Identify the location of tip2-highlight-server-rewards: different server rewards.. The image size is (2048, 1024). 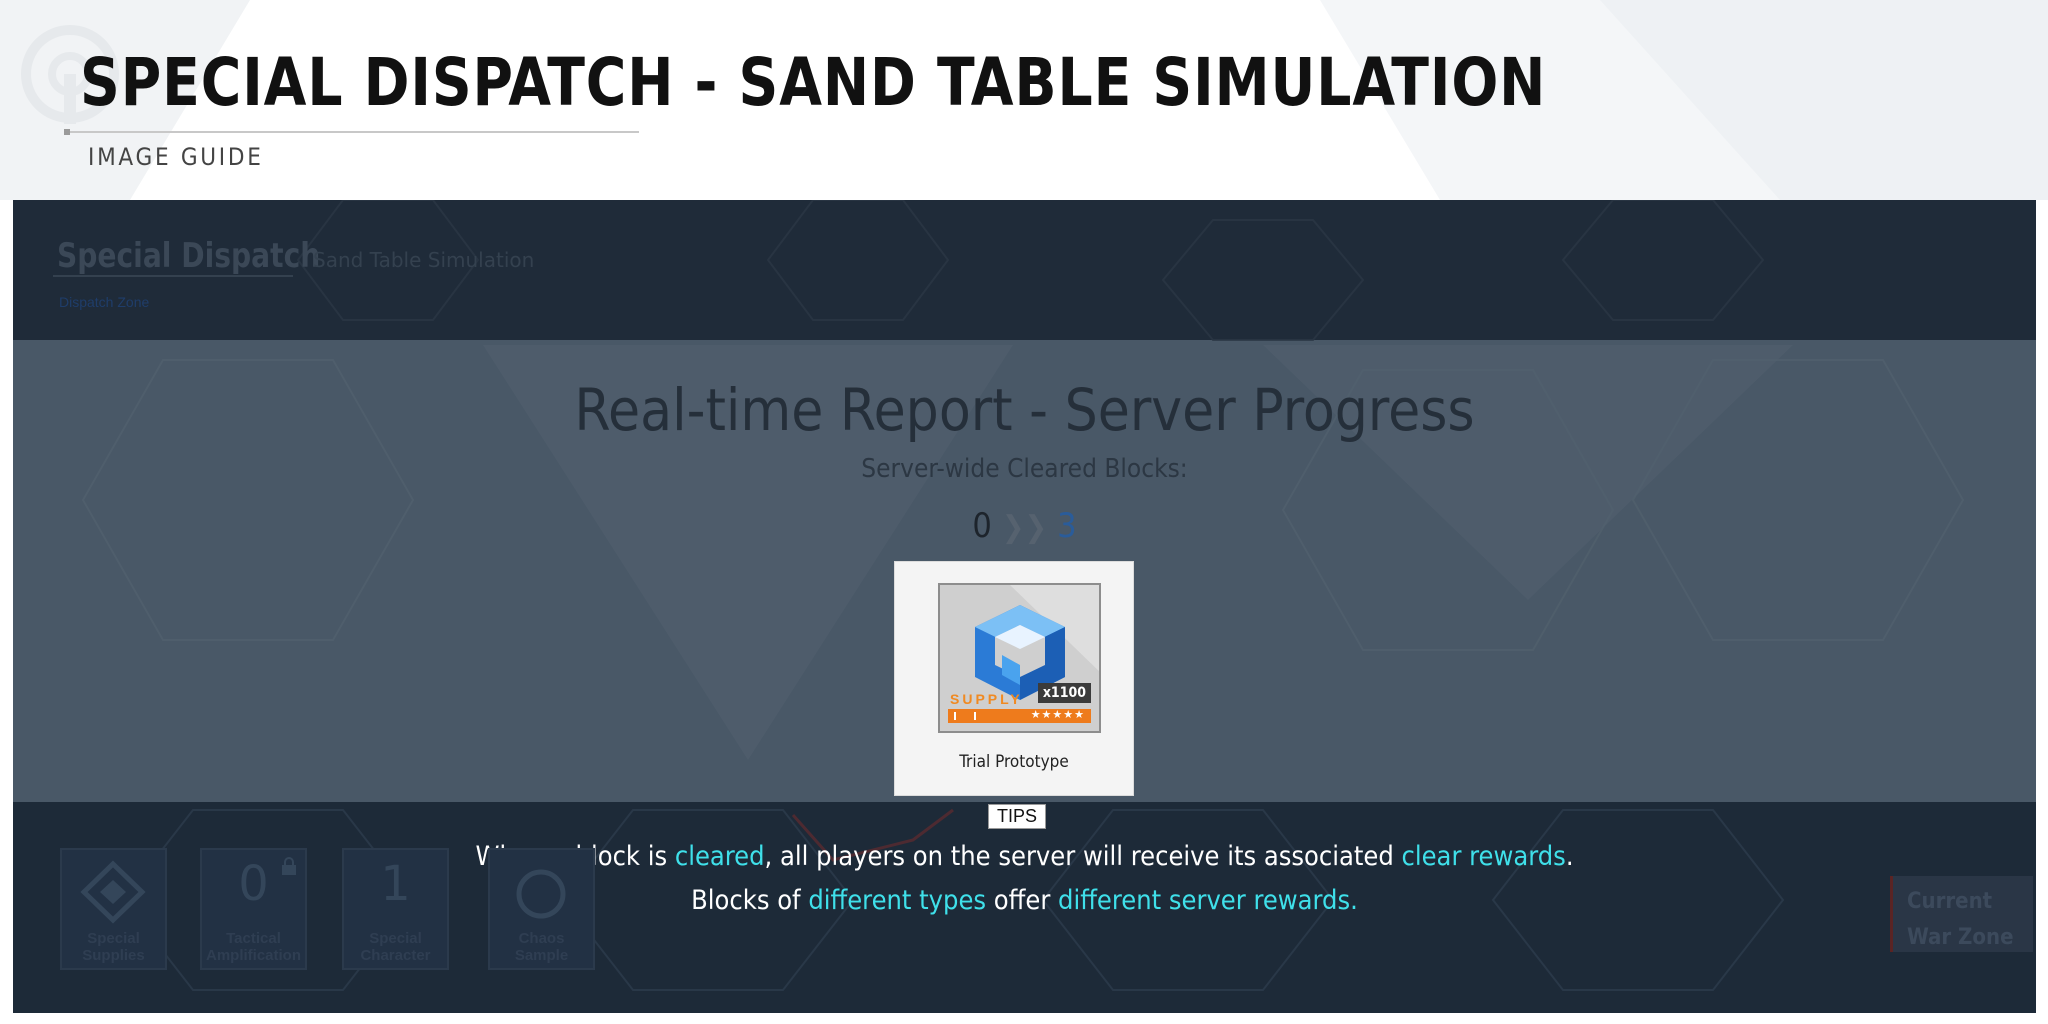
(1208, 900).